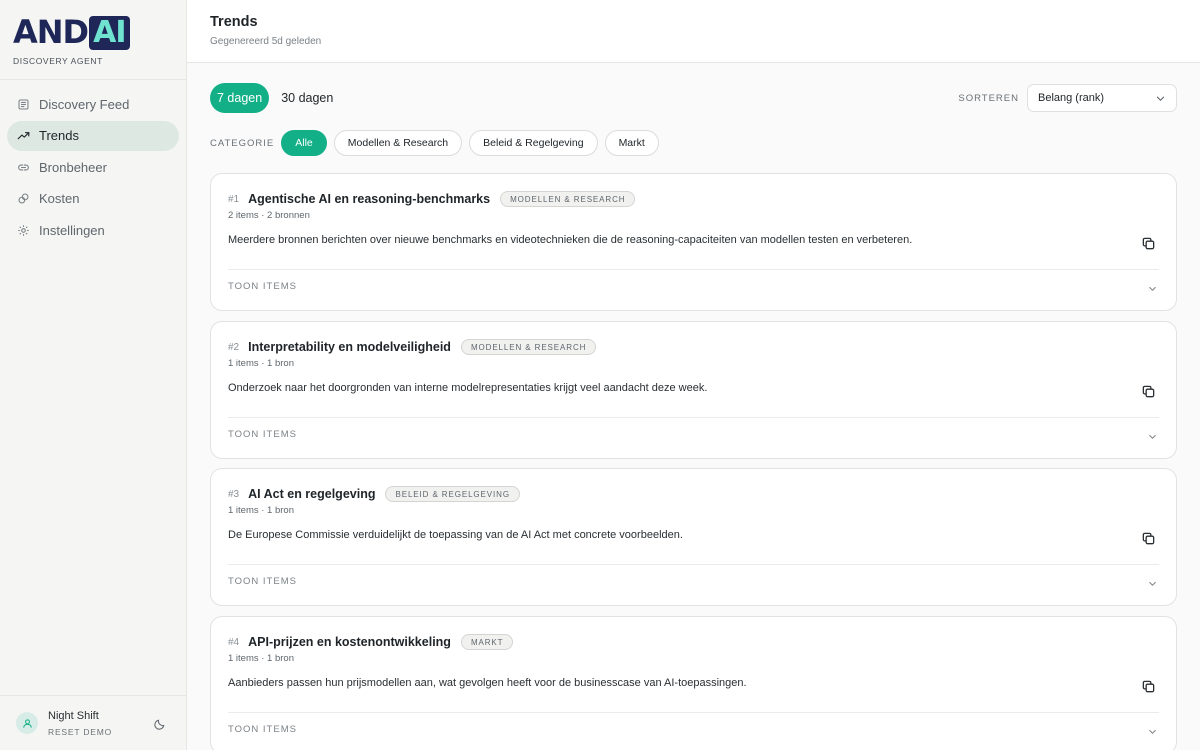 The height and width of the screenshot is (750, 1200). What do you see at coordinates (59, 136) in the screenshot?
I see `sidebar-item-label: Trends` at bounding box center [59, 136].